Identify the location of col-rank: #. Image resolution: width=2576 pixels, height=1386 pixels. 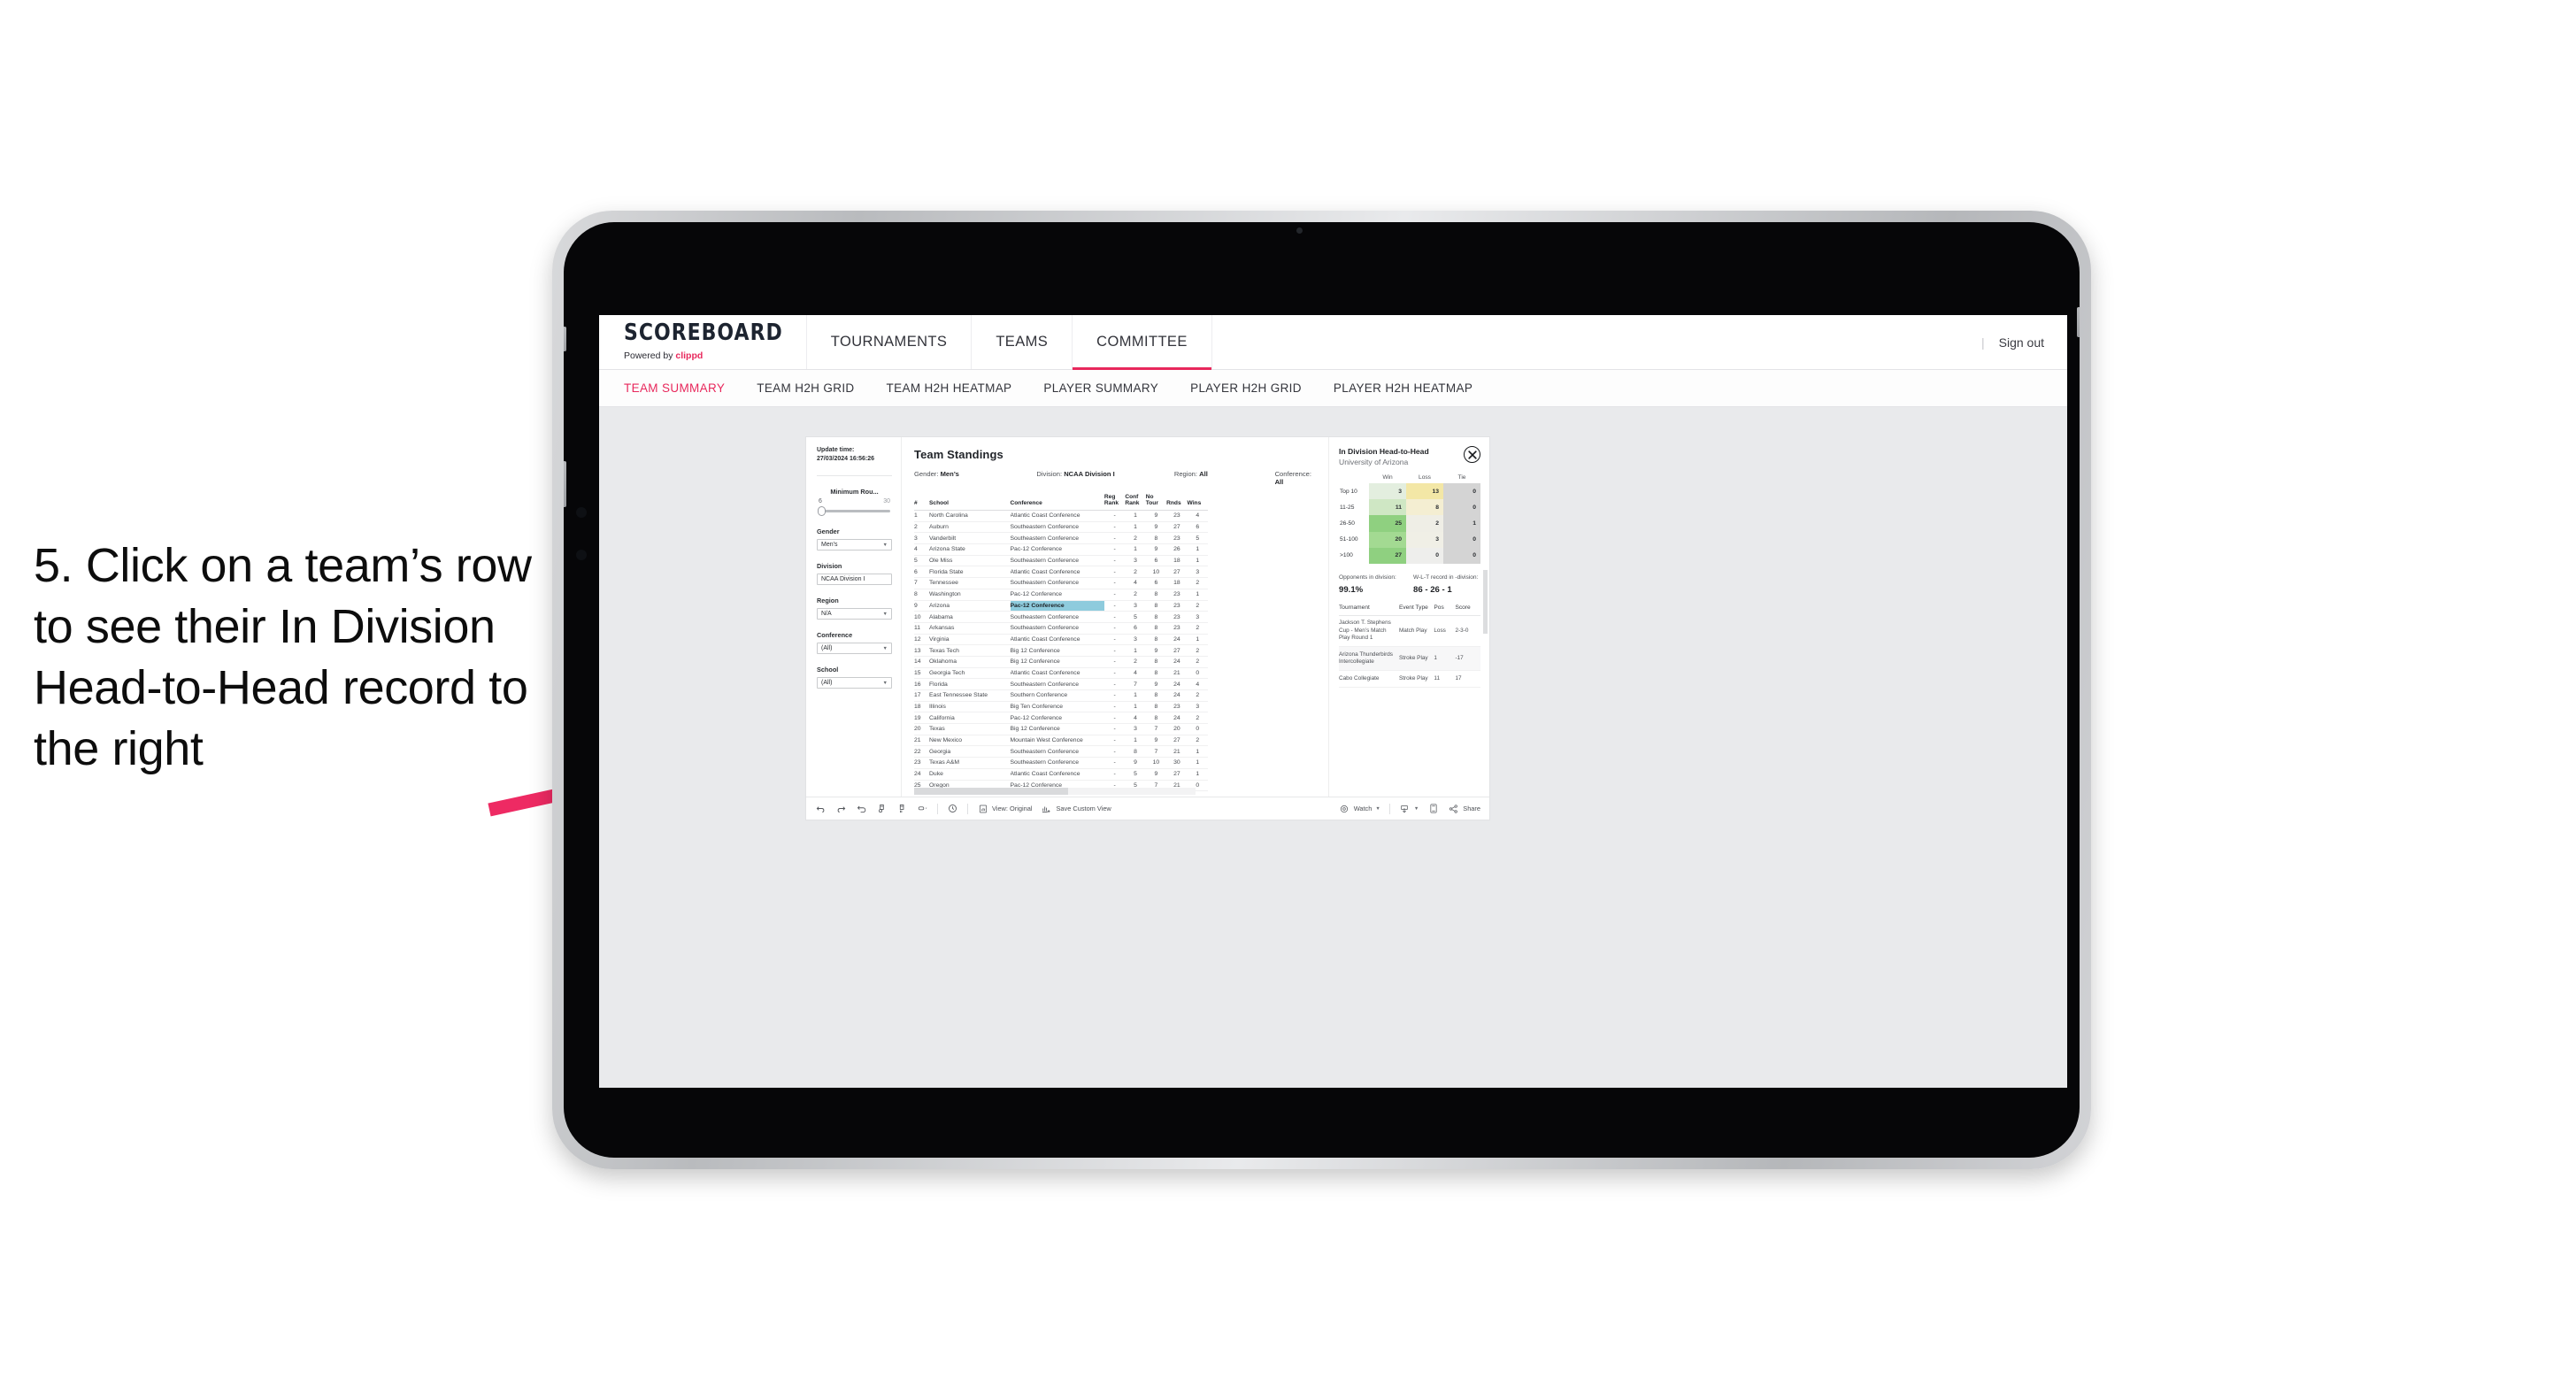
(922, 503).